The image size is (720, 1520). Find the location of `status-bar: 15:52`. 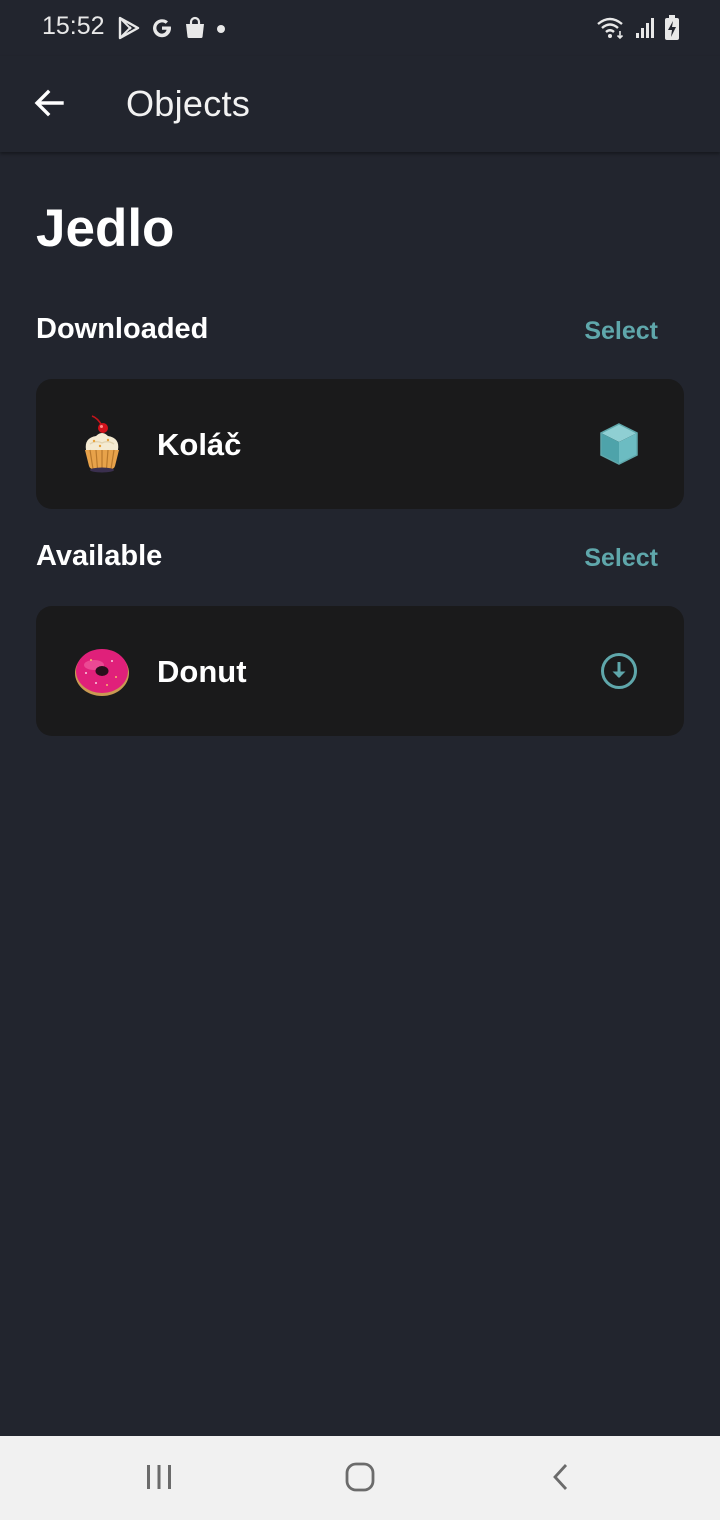

status-bar: 15:52 is located at coordinates (360, 28).